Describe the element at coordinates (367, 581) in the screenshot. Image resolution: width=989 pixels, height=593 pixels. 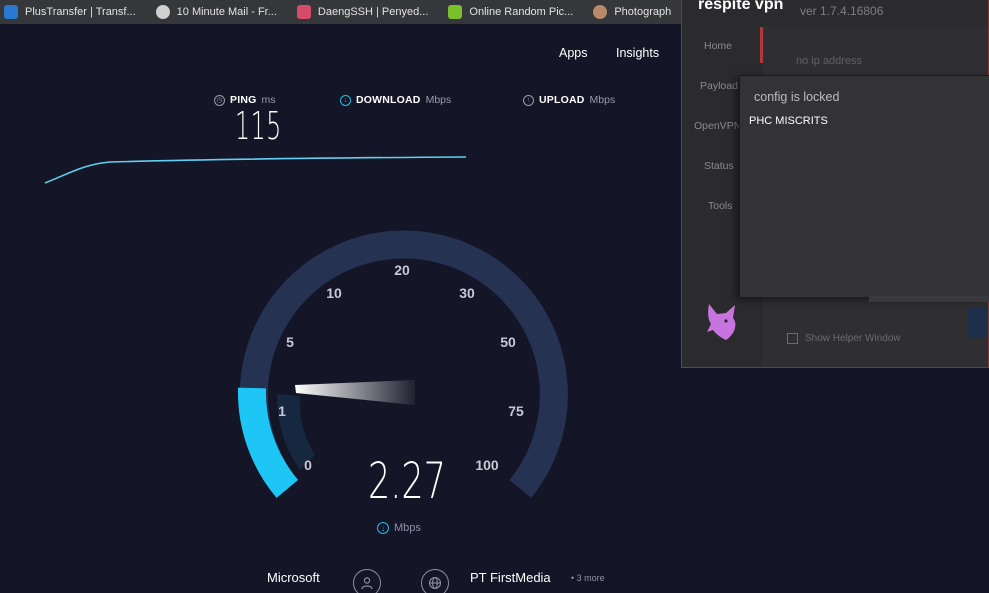
I see `user-icon` at that location.